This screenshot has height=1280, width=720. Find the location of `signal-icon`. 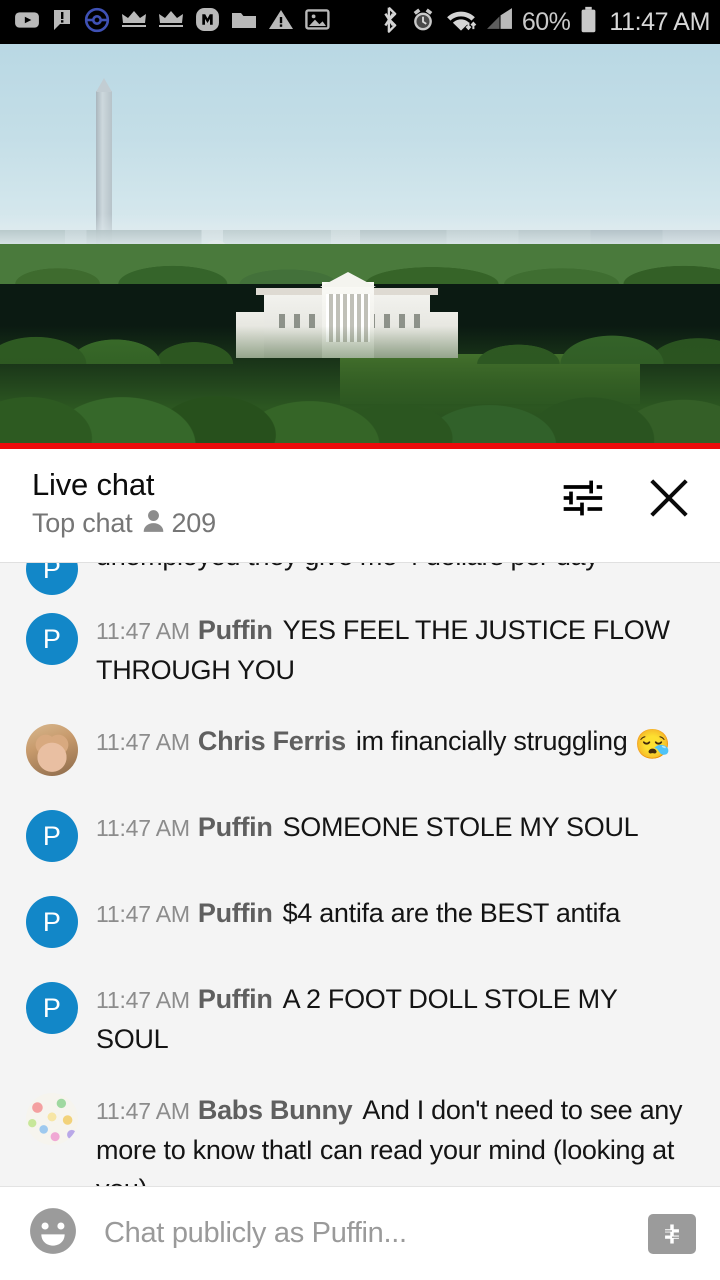

signal-icon is located at coordinates (499, 22).